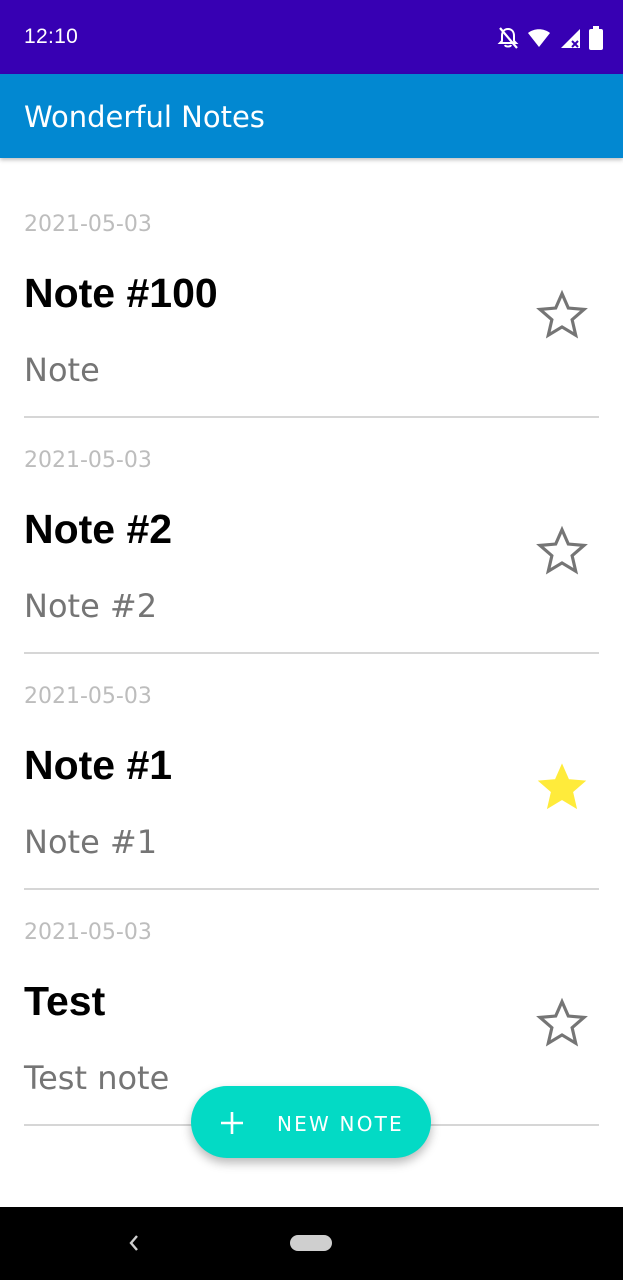 Image resolution: width=623 pixels, height=1280 pixels. I want to click on home-pill-icon, so click(311, 1243).